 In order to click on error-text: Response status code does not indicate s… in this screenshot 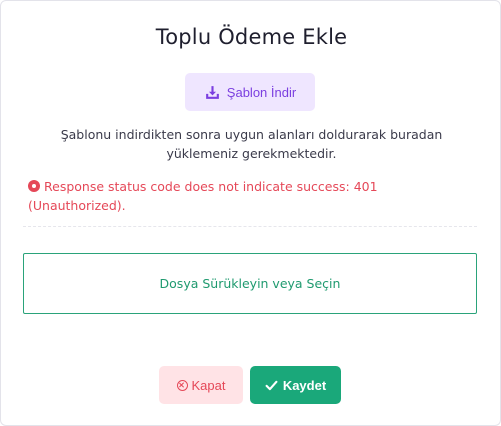, I will do `click(203, 196)`.